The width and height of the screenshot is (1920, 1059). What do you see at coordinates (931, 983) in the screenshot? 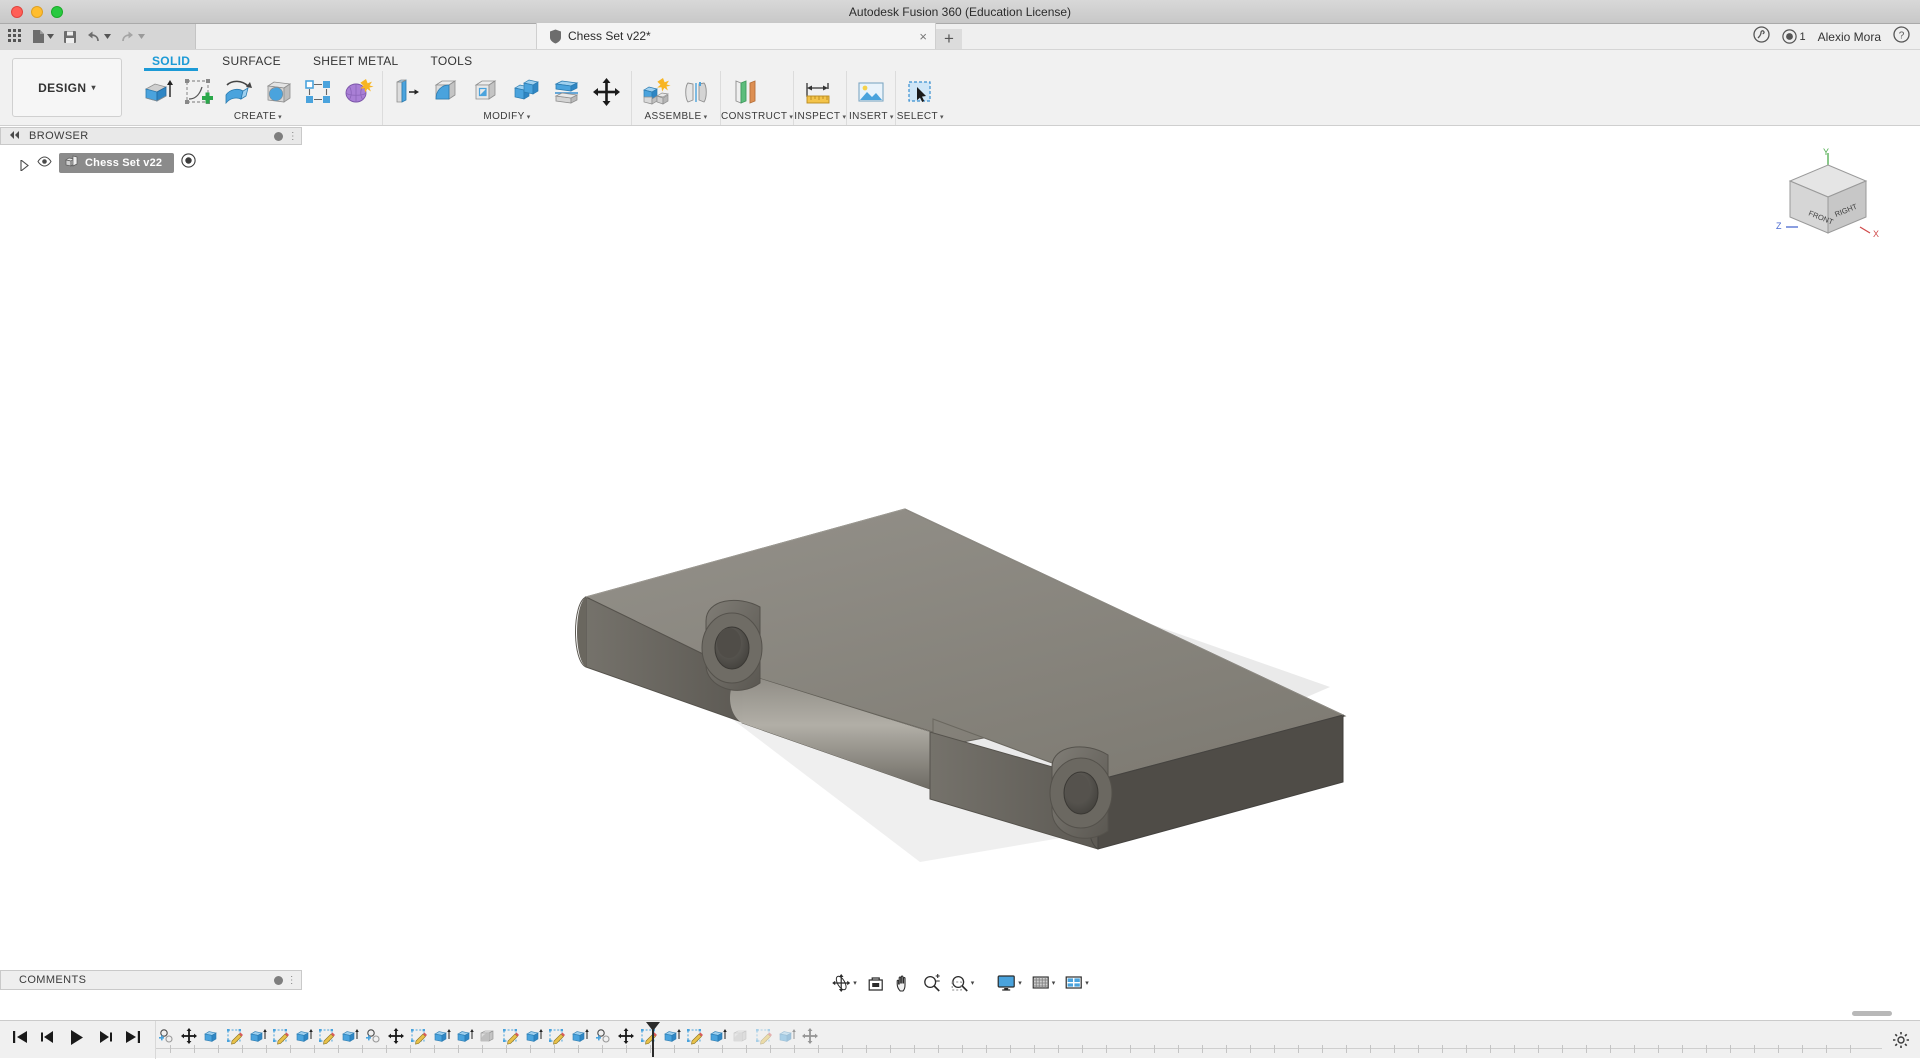
I see `zoom-tool` at bounding box center [931, 983].